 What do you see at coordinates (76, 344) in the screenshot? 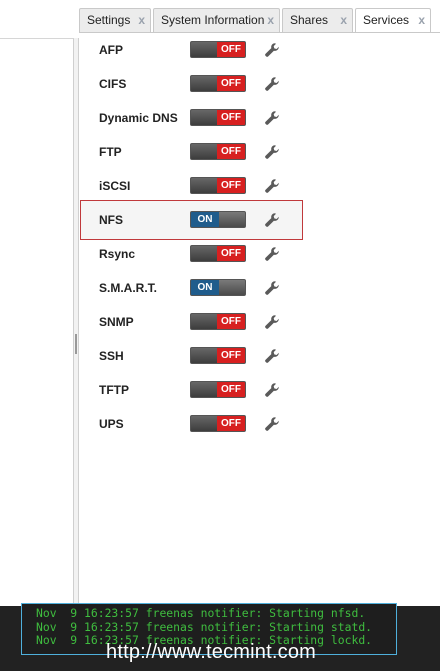
I see `splitter-grip-icon` at bounding box center [76, 344].